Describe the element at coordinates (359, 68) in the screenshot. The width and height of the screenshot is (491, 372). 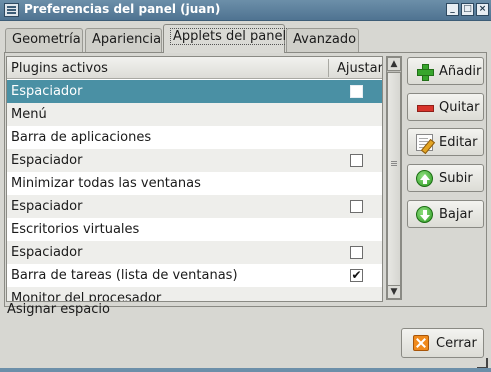
I see `column-header-expand: Ajustar` at that location.